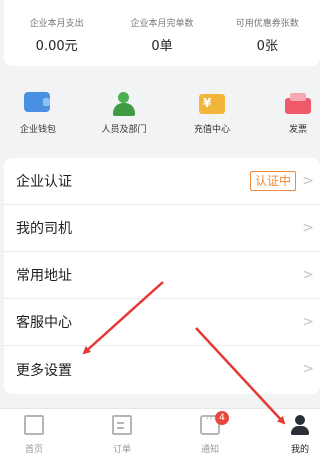  I want to click on stat-monthly-spending: 企业本月支出 0.00元, so click(57, 27).